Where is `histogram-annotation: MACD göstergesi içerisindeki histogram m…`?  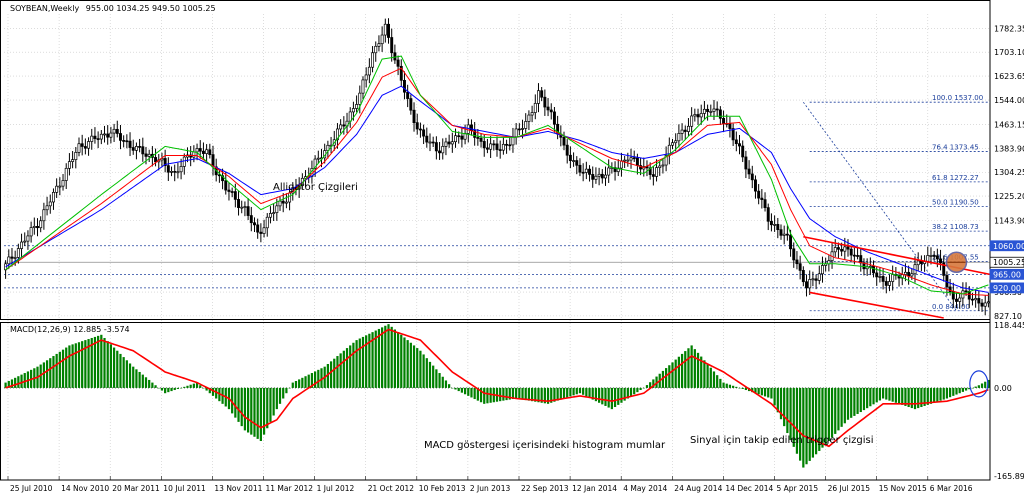
histogram-annotation: MACD göstergesi içerisindeki histogram m… is located at coordinates (545, 445).